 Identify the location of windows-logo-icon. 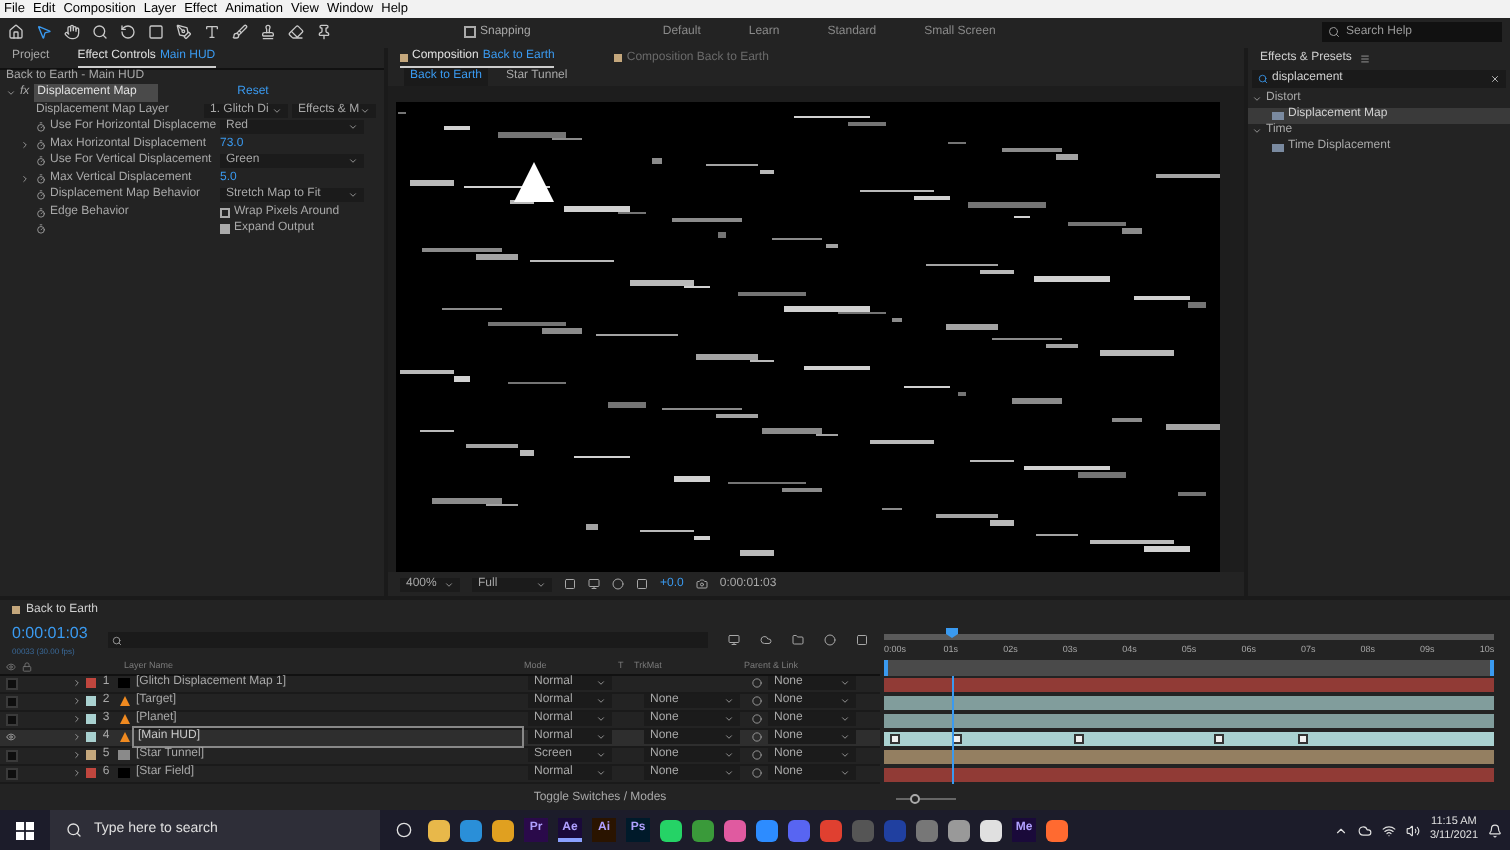
(25, 830).